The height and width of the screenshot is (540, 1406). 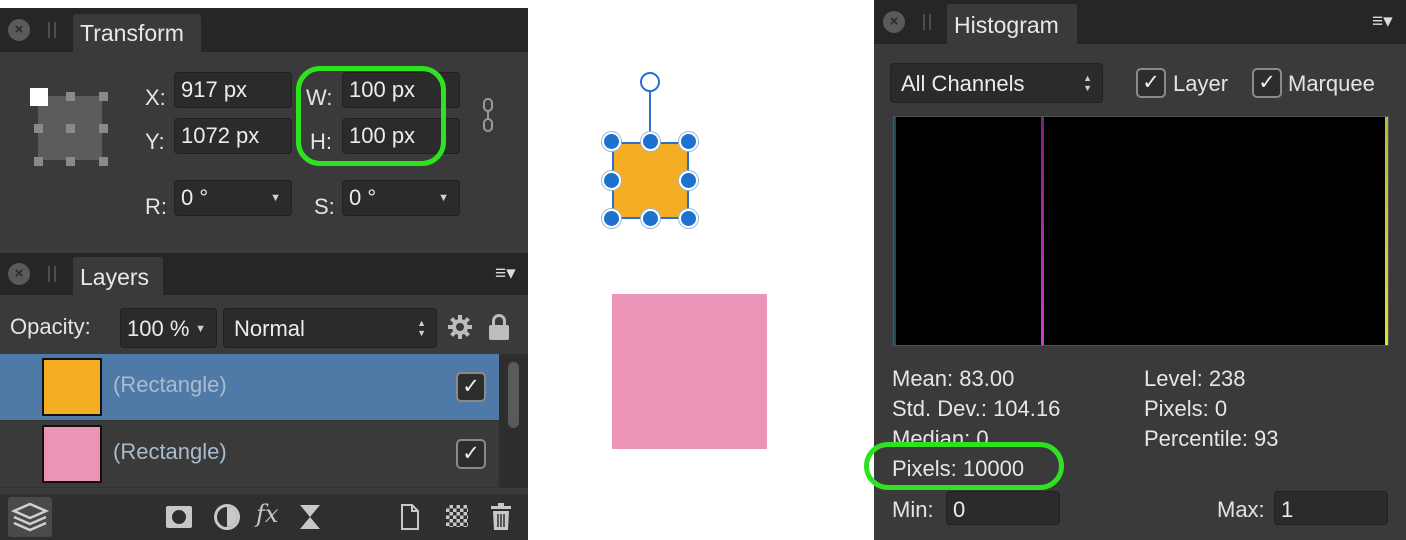 I want to click on histogram-spike-cyan, so click(x=895, y=231).